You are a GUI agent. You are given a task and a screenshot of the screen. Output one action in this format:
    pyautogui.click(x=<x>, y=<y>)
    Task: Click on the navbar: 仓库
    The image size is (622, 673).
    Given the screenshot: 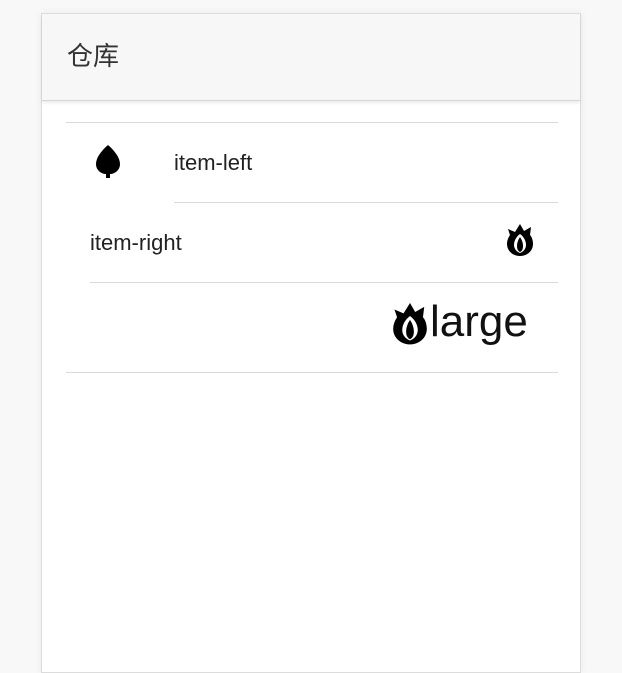 What is the action you would take?
    pyautogui.click(x=311, y=57)
    